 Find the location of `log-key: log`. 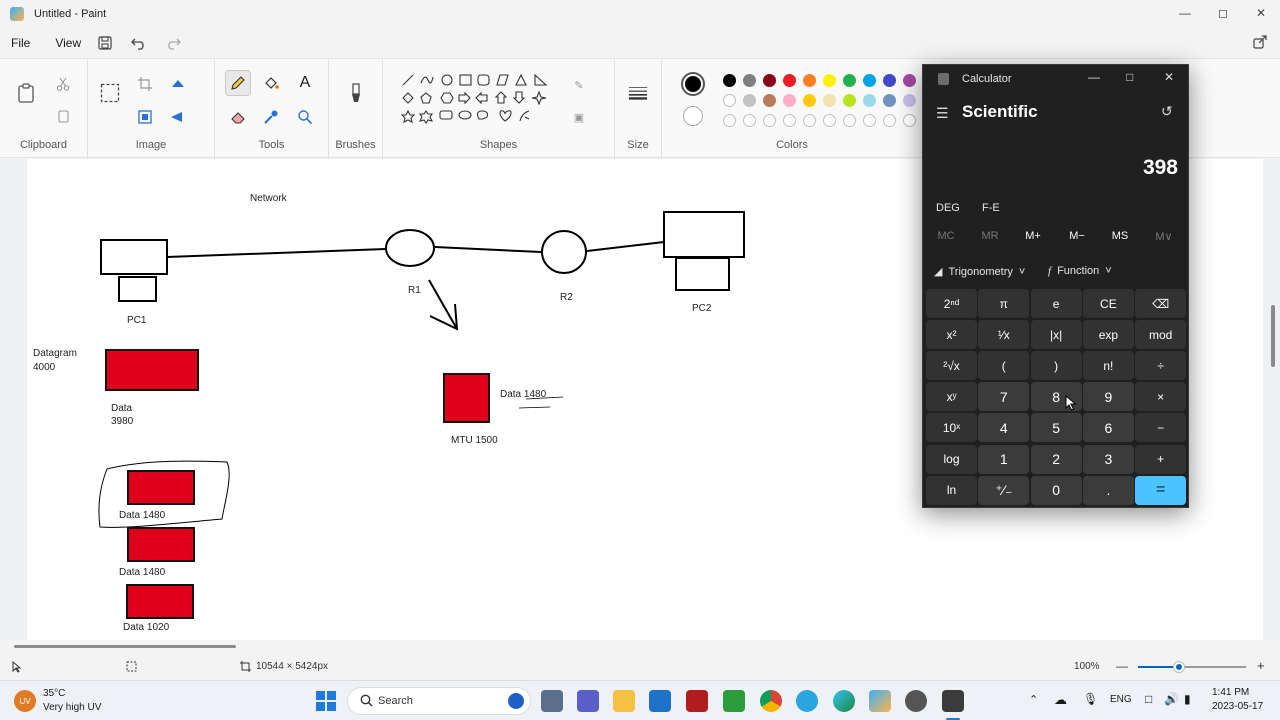

log-key: log is located at coordinates (951, 459).